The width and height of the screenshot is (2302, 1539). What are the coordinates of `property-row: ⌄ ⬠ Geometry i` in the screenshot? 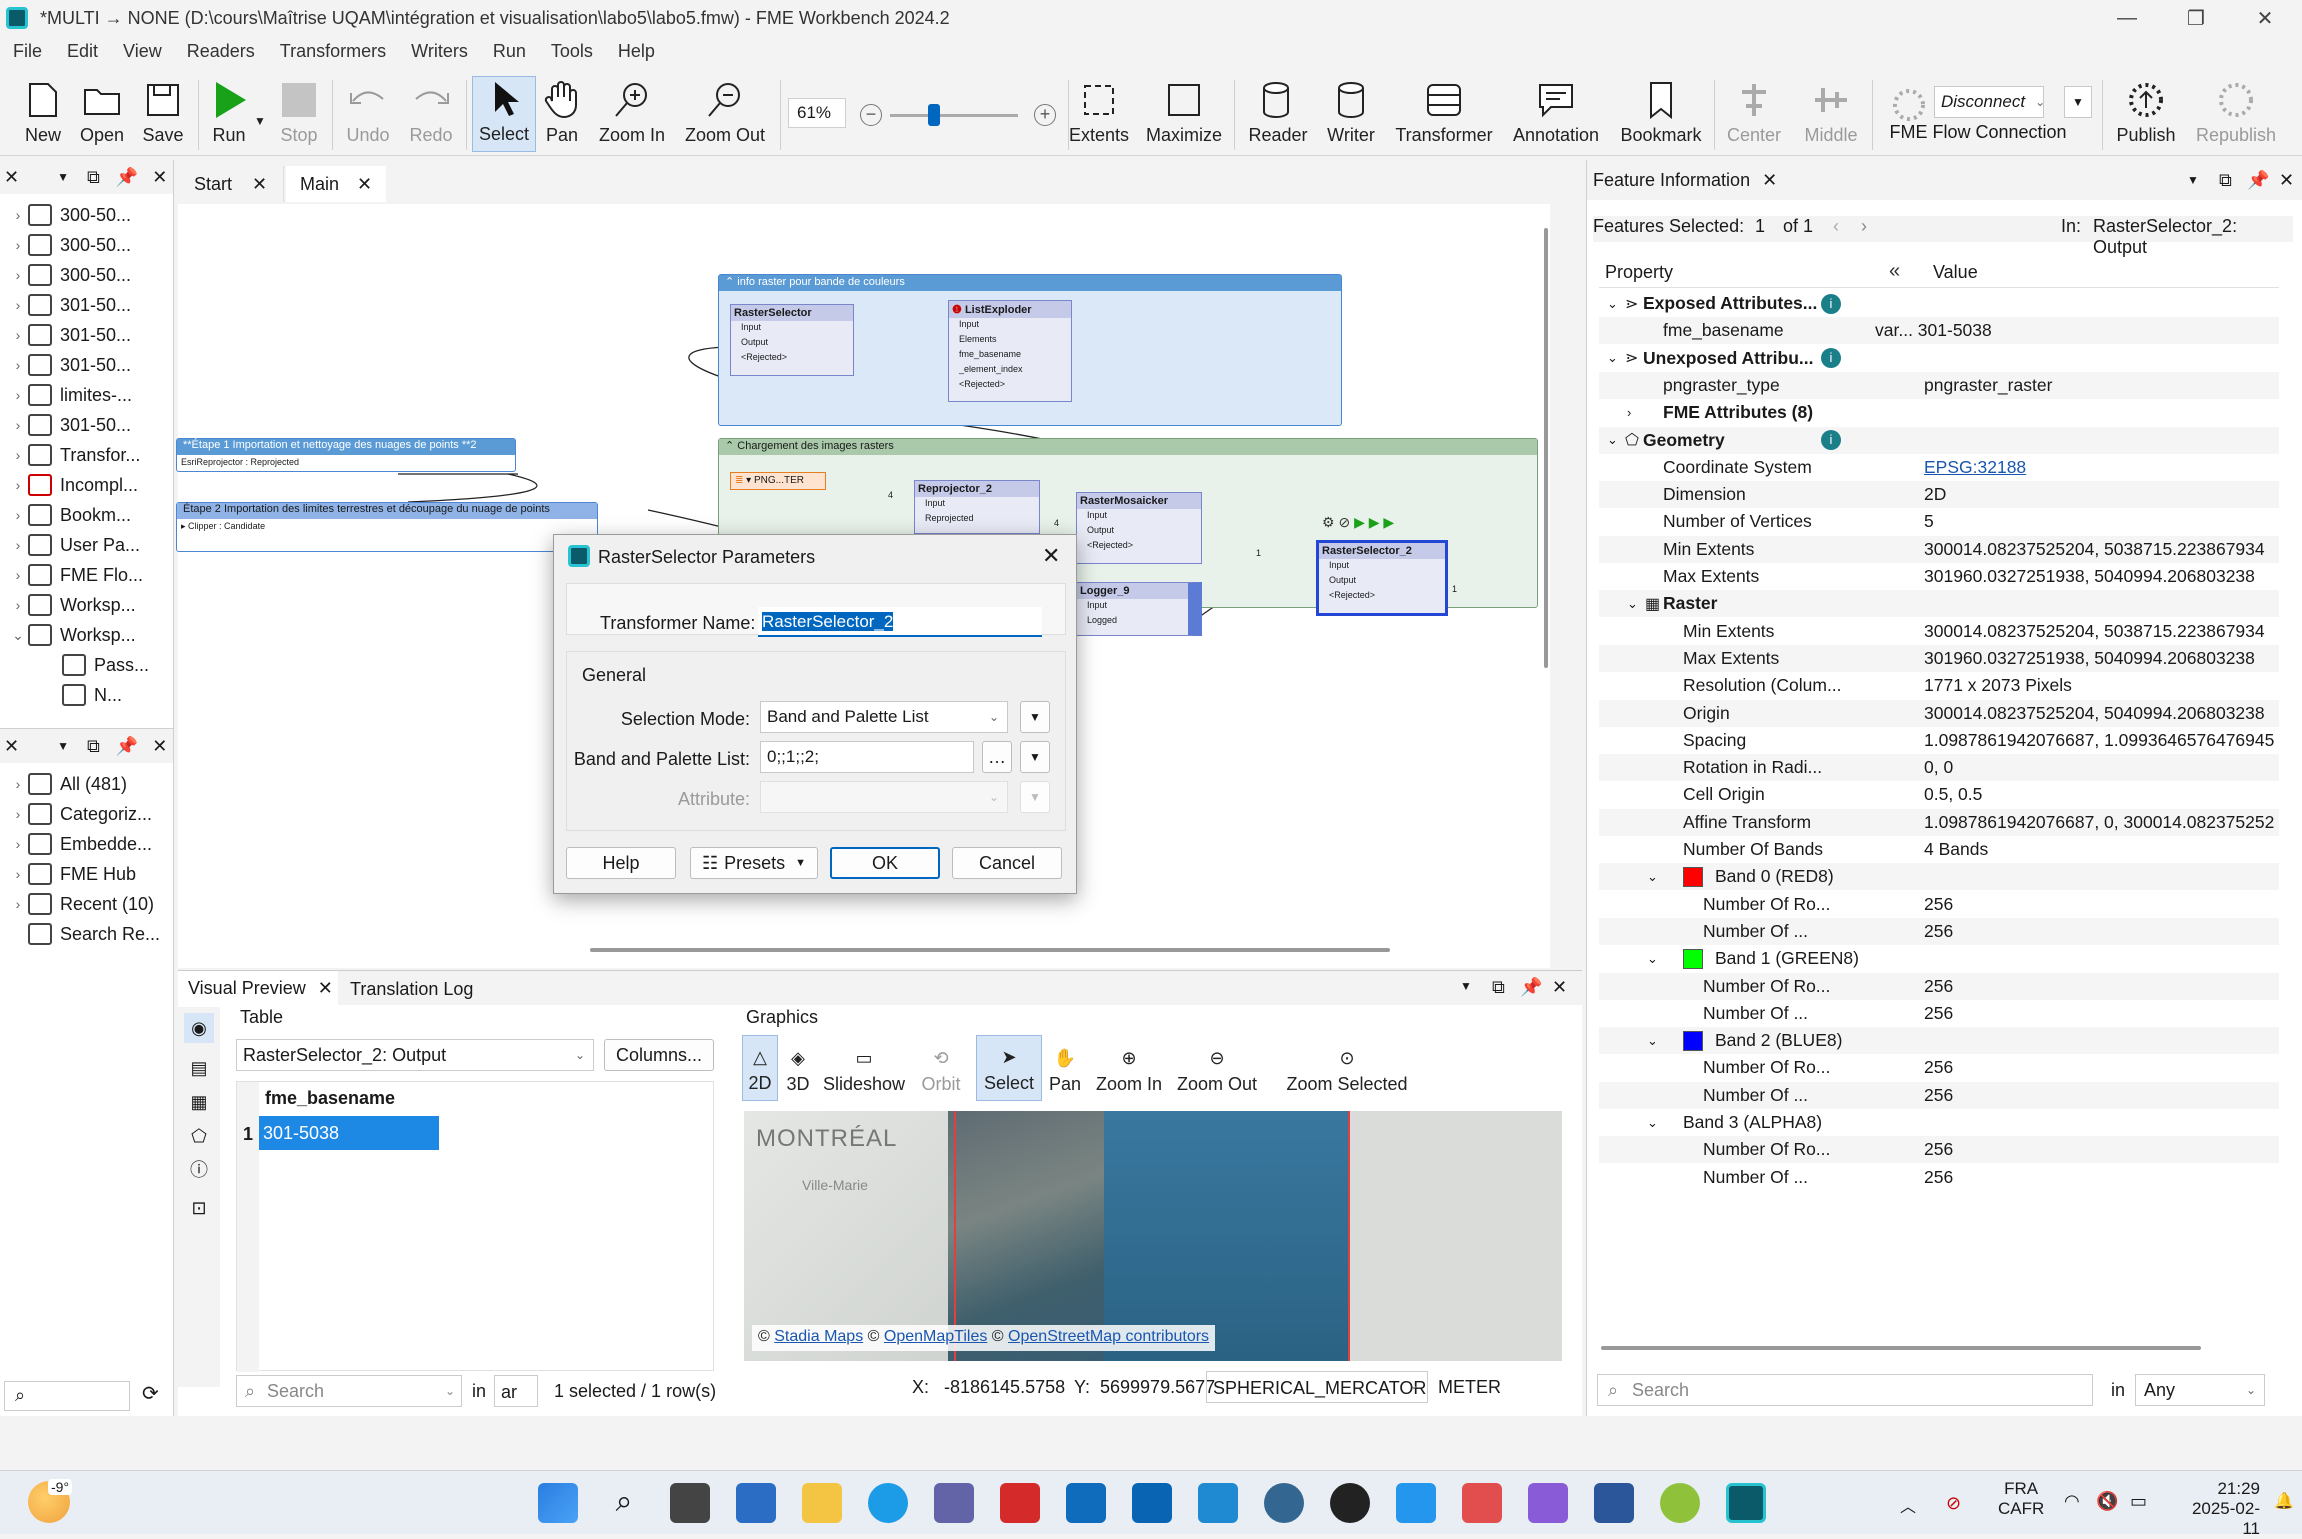 It's located at (1939, 440).